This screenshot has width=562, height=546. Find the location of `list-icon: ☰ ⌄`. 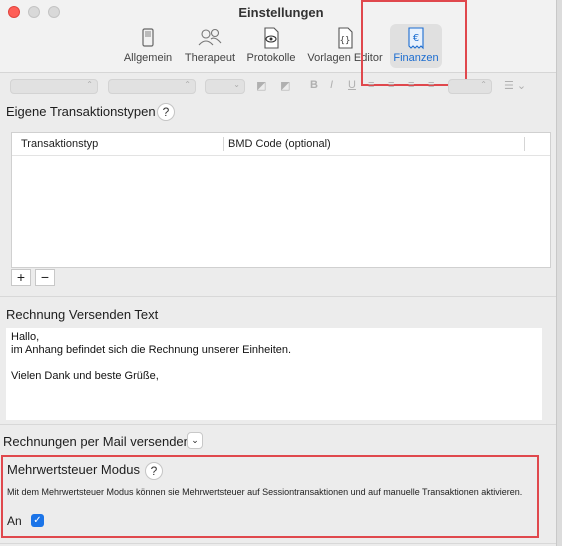

list-icon: ☰ ⌄ is located at coordinates (515, 85).